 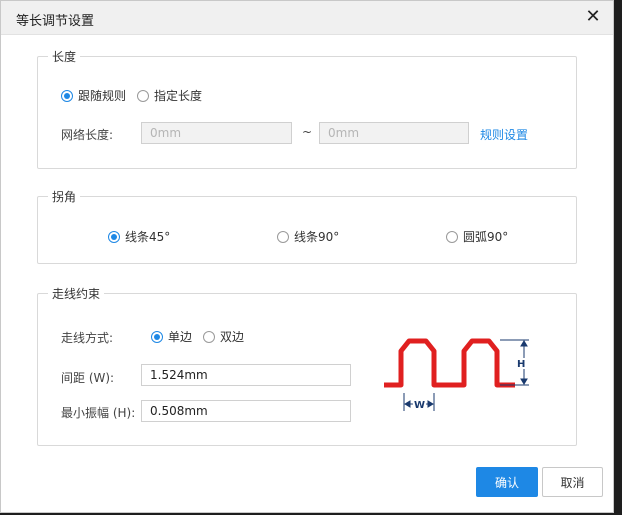 I want to click on confirm-button: 确认, so click(x=507, y=482).